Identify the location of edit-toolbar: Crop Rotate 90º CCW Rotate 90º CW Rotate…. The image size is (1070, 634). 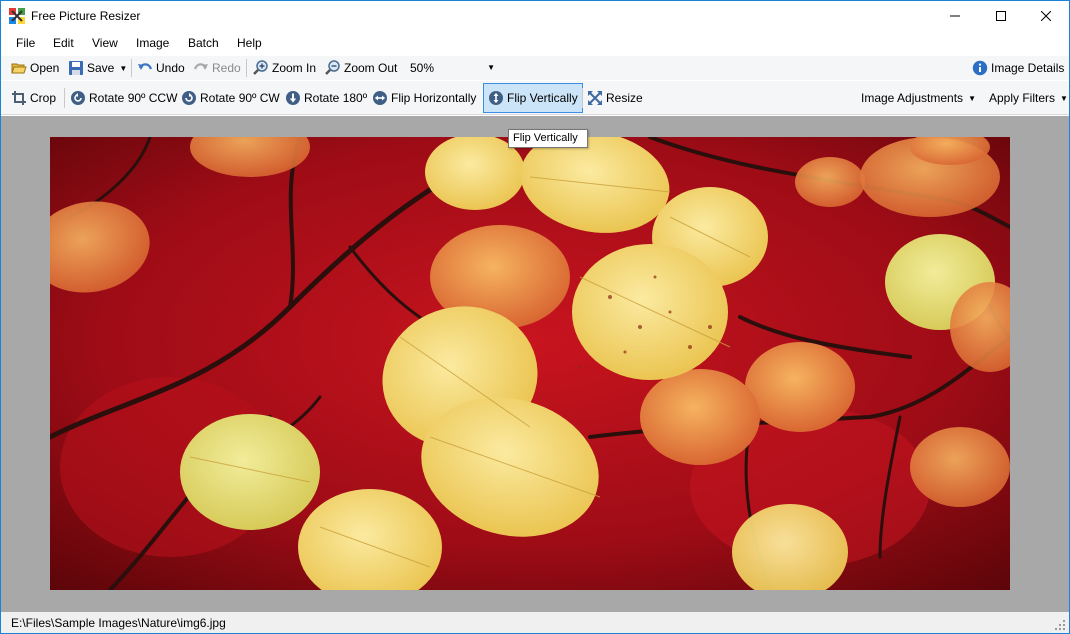
(535, 98).